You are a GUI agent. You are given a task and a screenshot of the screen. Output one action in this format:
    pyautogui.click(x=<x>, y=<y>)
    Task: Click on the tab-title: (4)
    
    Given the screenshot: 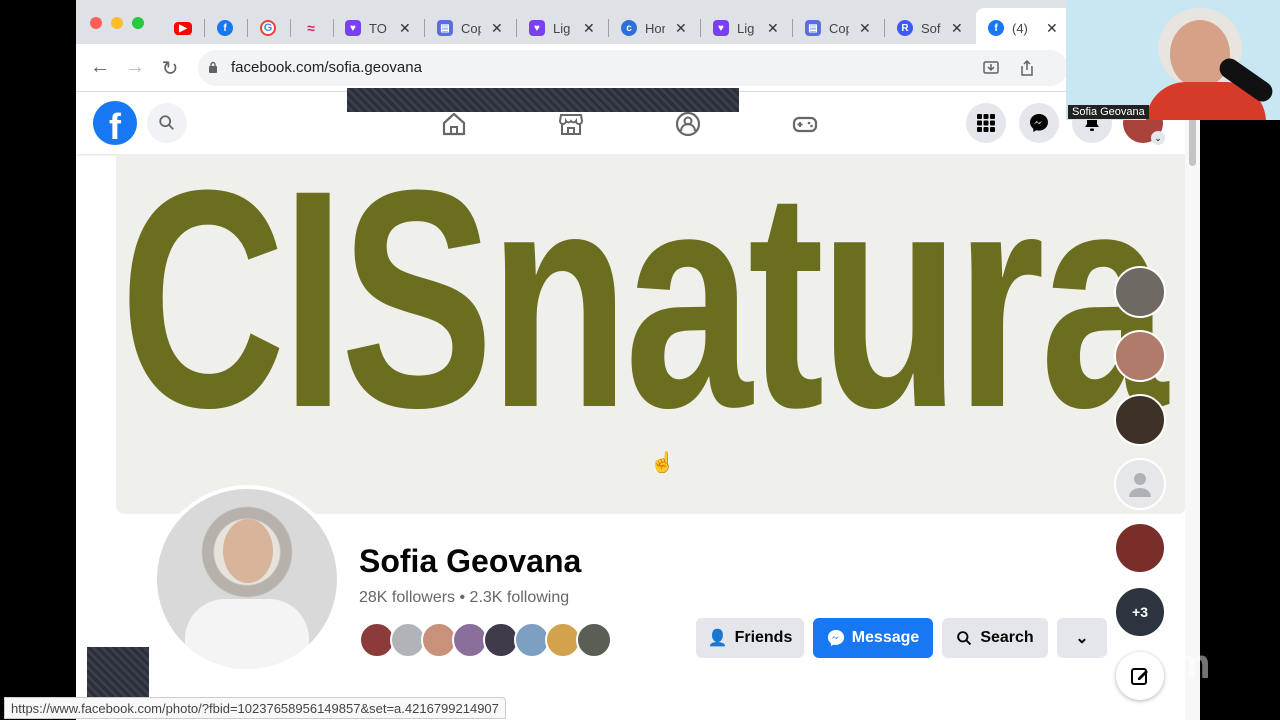 What is the action you would take?
    pyautogui.click(x=1020, y=28)
    